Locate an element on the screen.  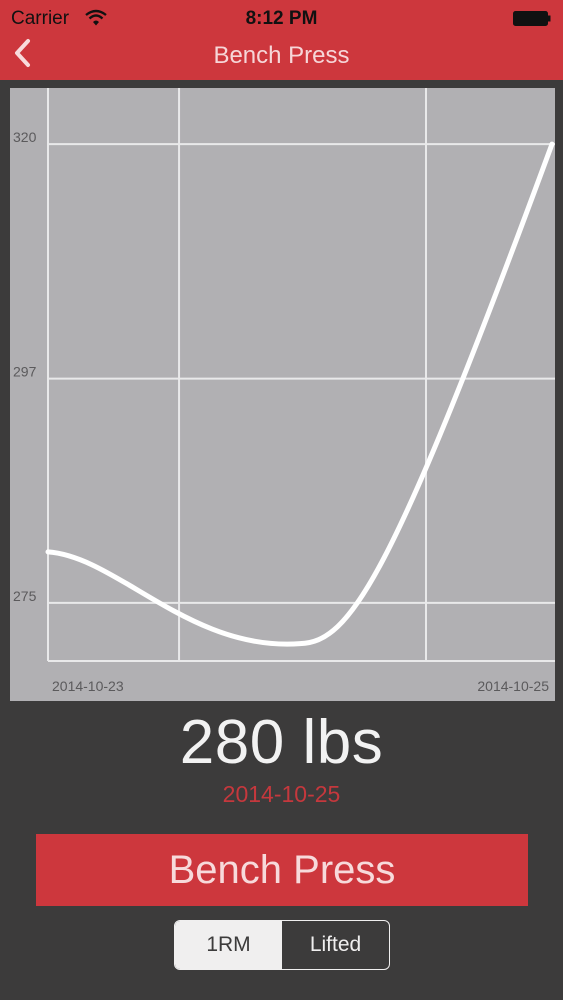
segment-lifted: Lifted is located at coordinates (335, 945).